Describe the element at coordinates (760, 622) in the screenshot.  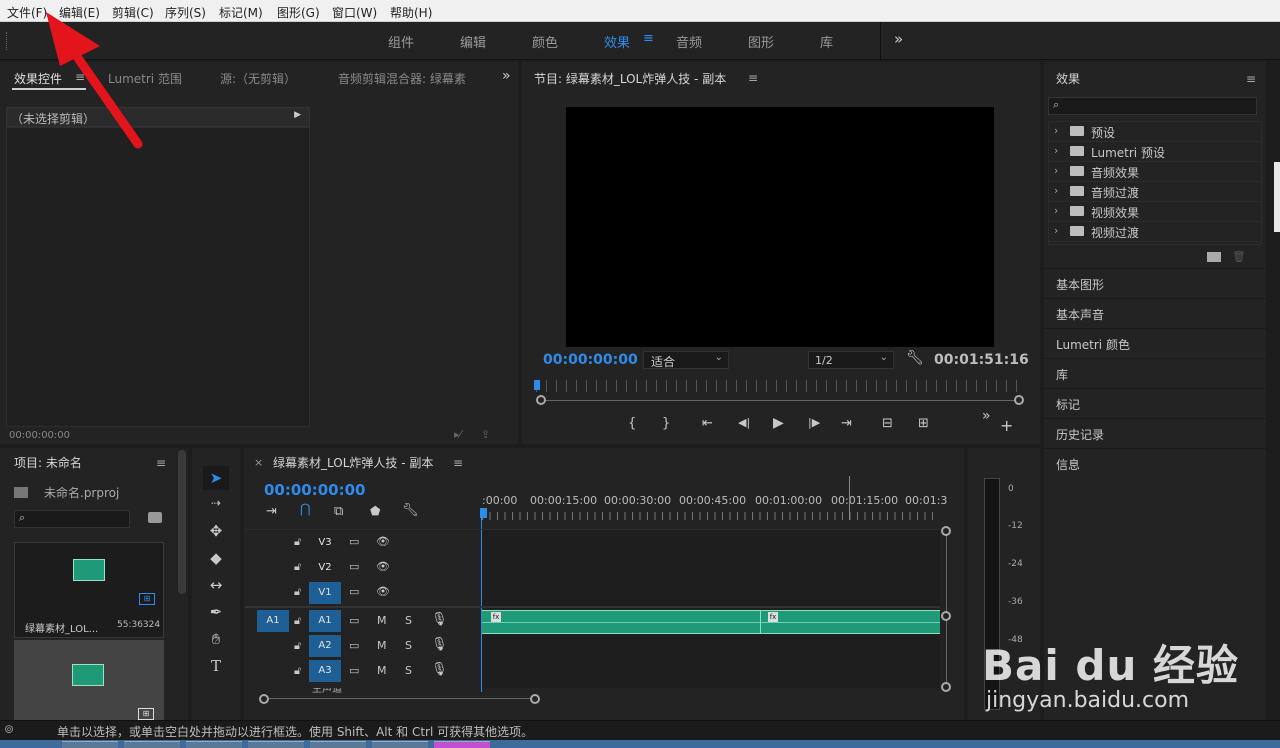
I see `clip-edit-point` at that location.